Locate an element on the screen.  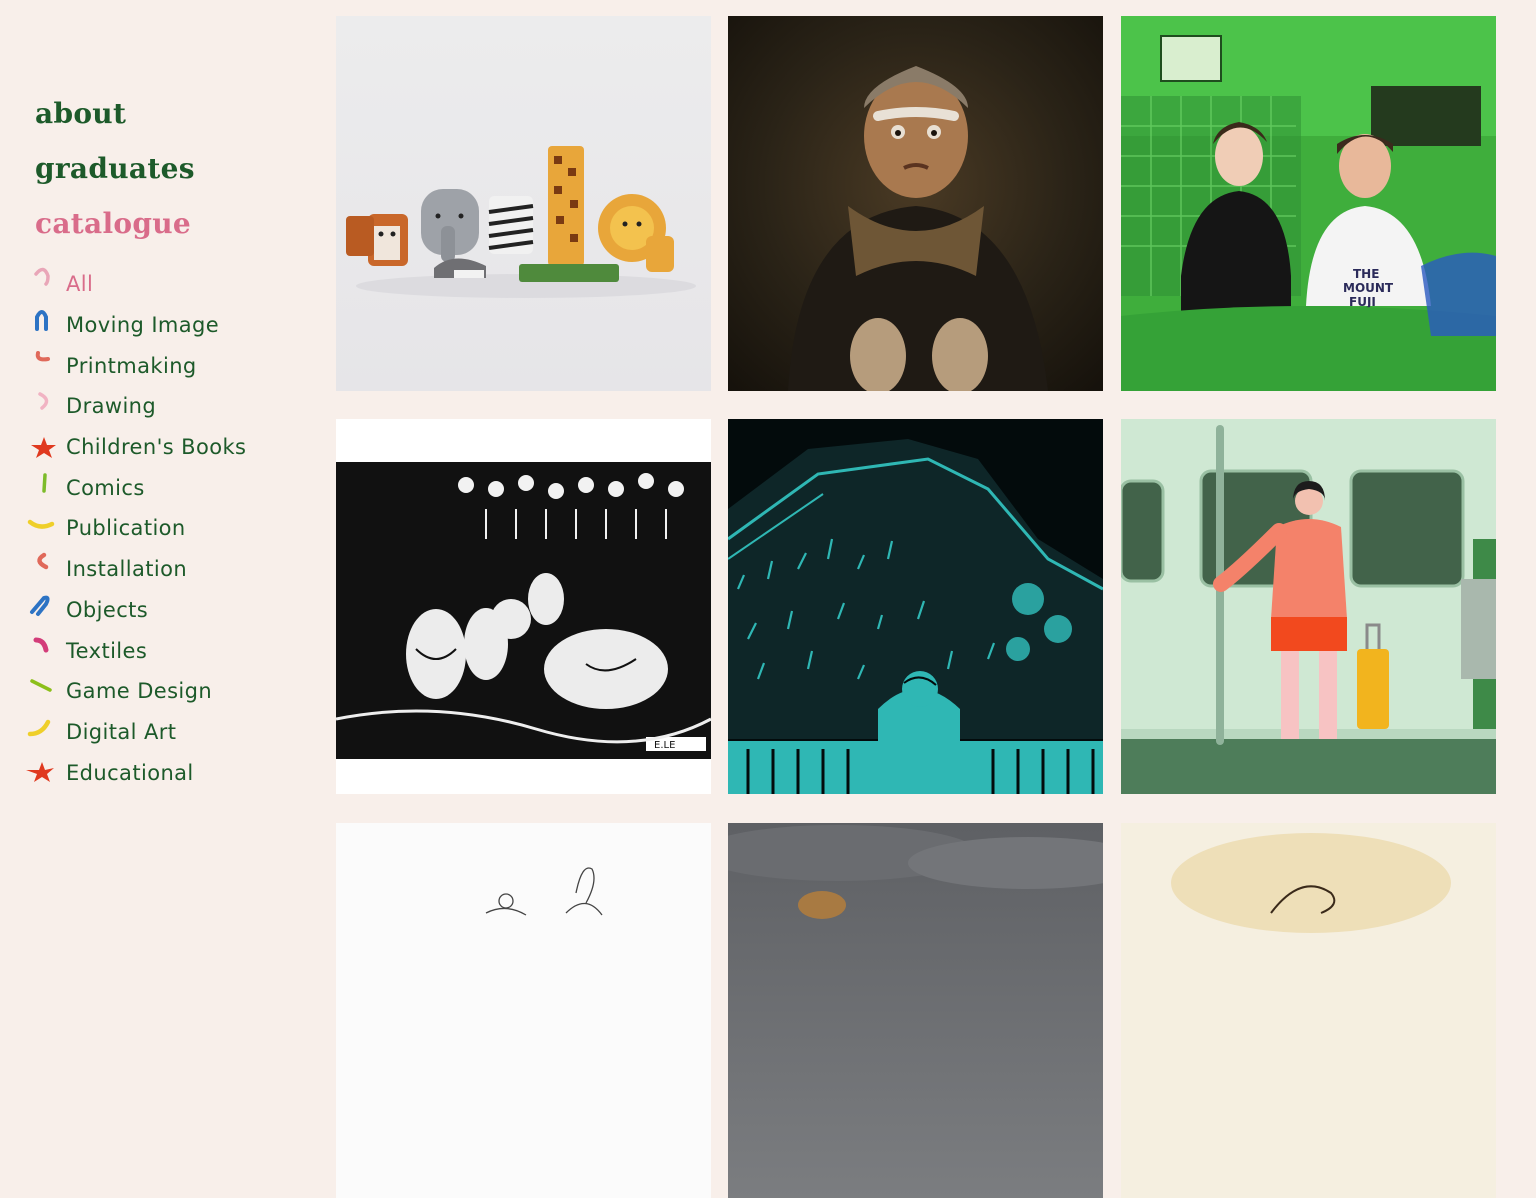
picnic-linocut-image: E.LE is located at coordinates (523, 610).